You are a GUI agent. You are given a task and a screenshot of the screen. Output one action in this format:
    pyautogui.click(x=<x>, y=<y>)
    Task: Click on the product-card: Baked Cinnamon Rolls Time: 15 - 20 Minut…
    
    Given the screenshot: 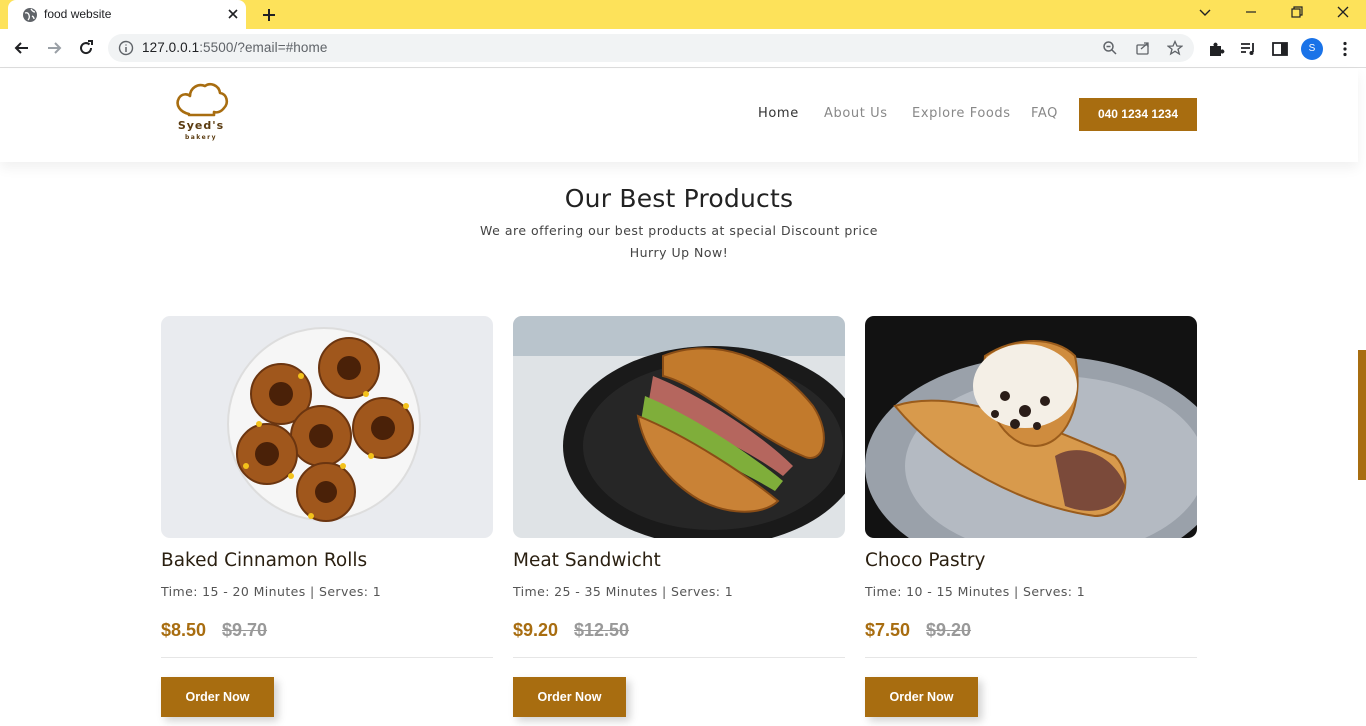 What is the action you would take?
    pyautogui.click(x=327, y=521)
    